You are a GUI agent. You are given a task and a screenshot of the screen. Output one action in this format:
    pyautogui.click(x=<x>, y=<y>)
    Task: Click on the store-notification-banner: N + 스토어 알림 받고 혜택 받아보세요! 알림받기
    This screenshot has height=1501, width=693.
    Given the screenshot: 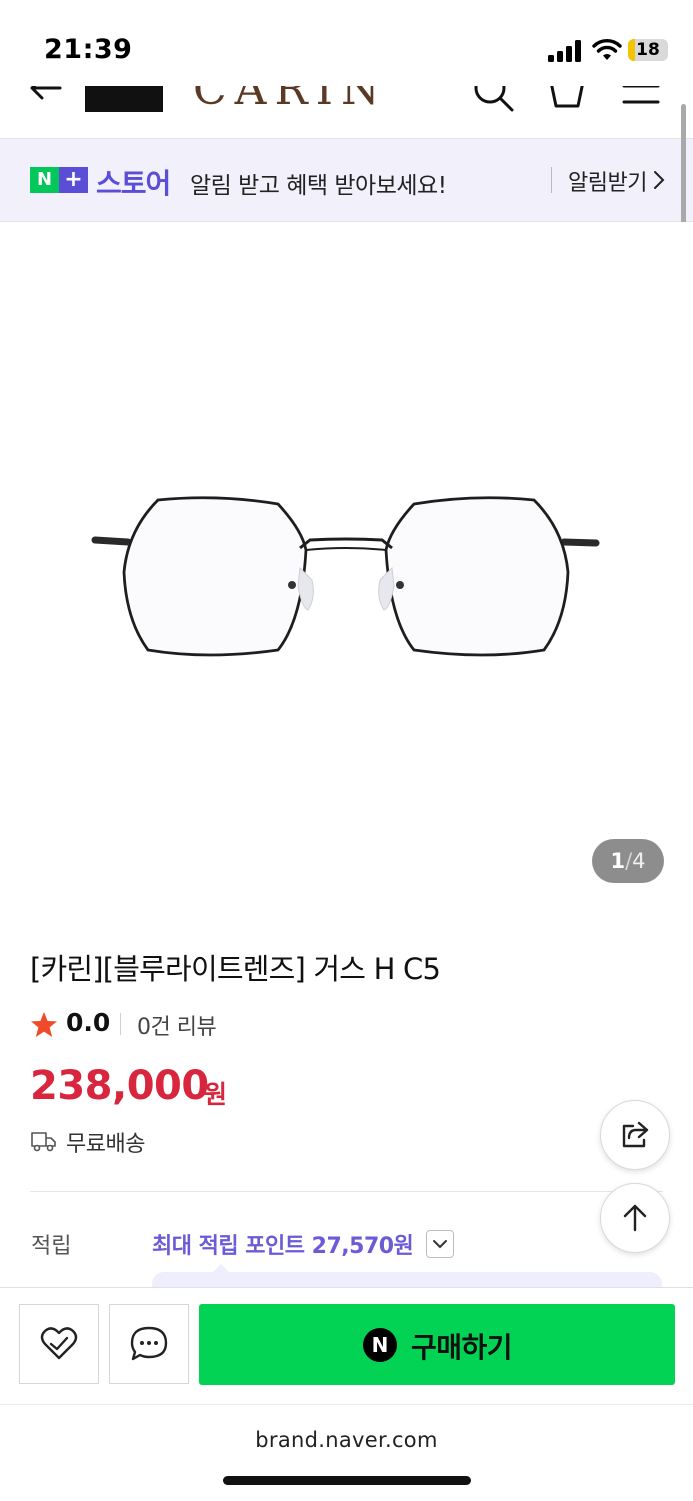 What is the action you would take?
    pyautogui.click(x=346, y=180)
    